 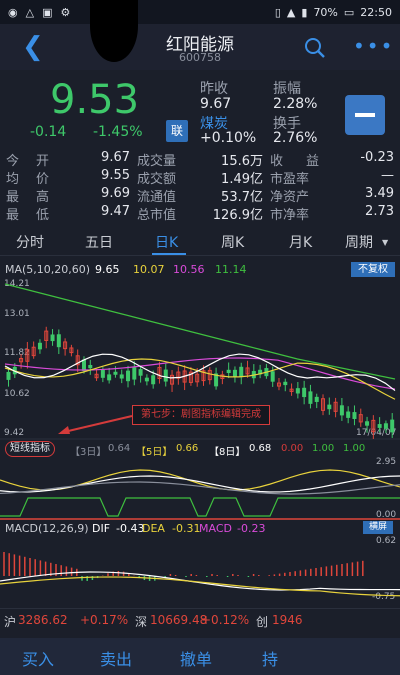 What do you see at coordinates (295, 138) in the screenshot?
I see `turnover-value: 2.76%` at bounding box center [295, 138].